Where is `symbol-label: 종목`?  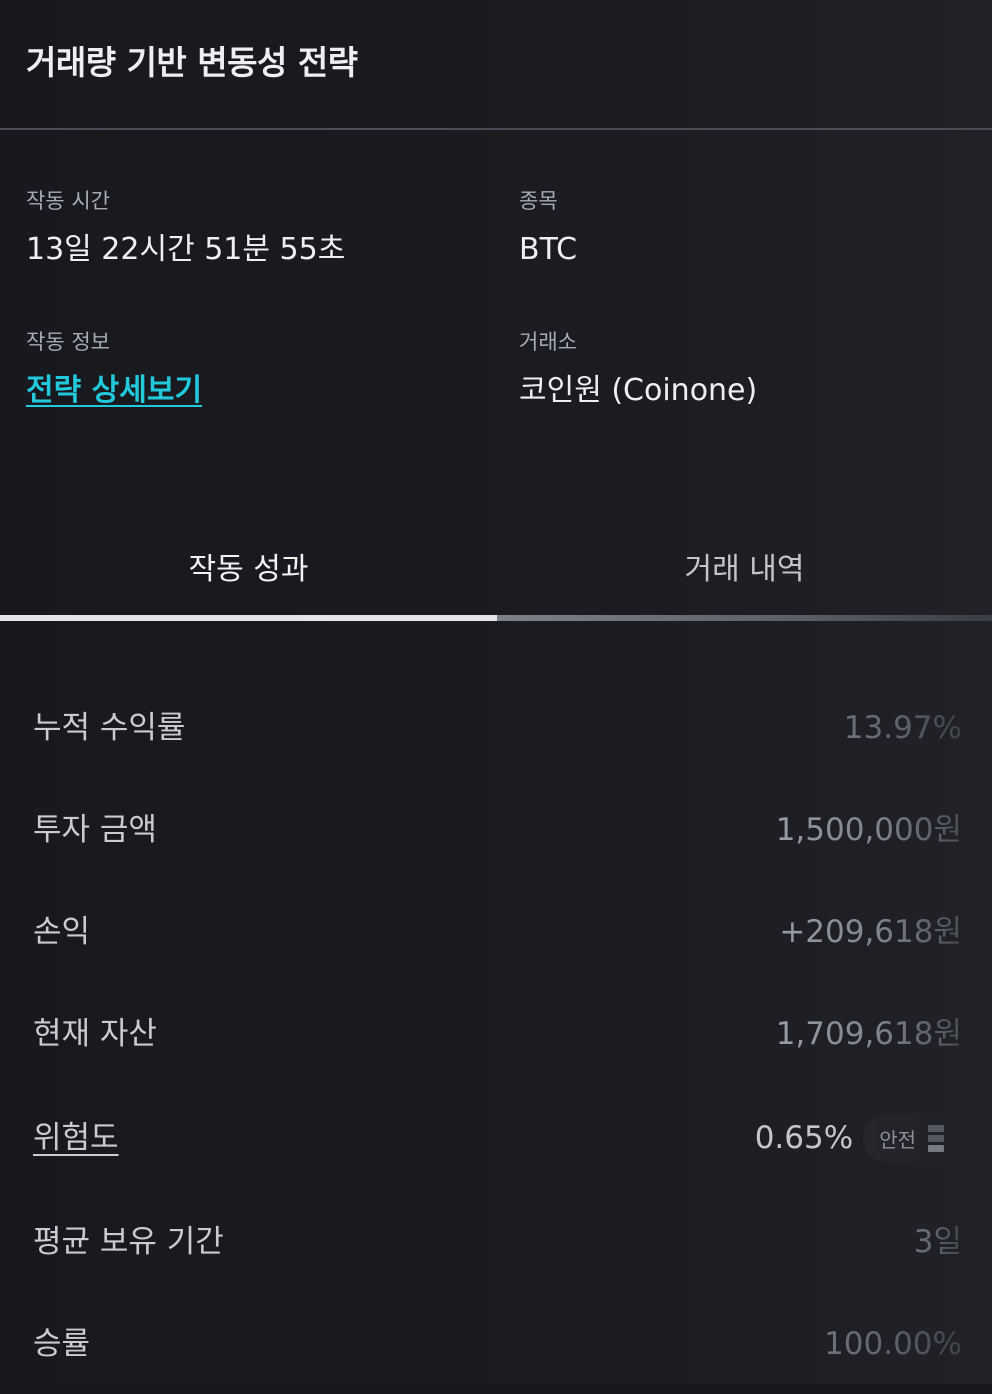
symbol-label: 종목 is located at coordinates (538, 201).